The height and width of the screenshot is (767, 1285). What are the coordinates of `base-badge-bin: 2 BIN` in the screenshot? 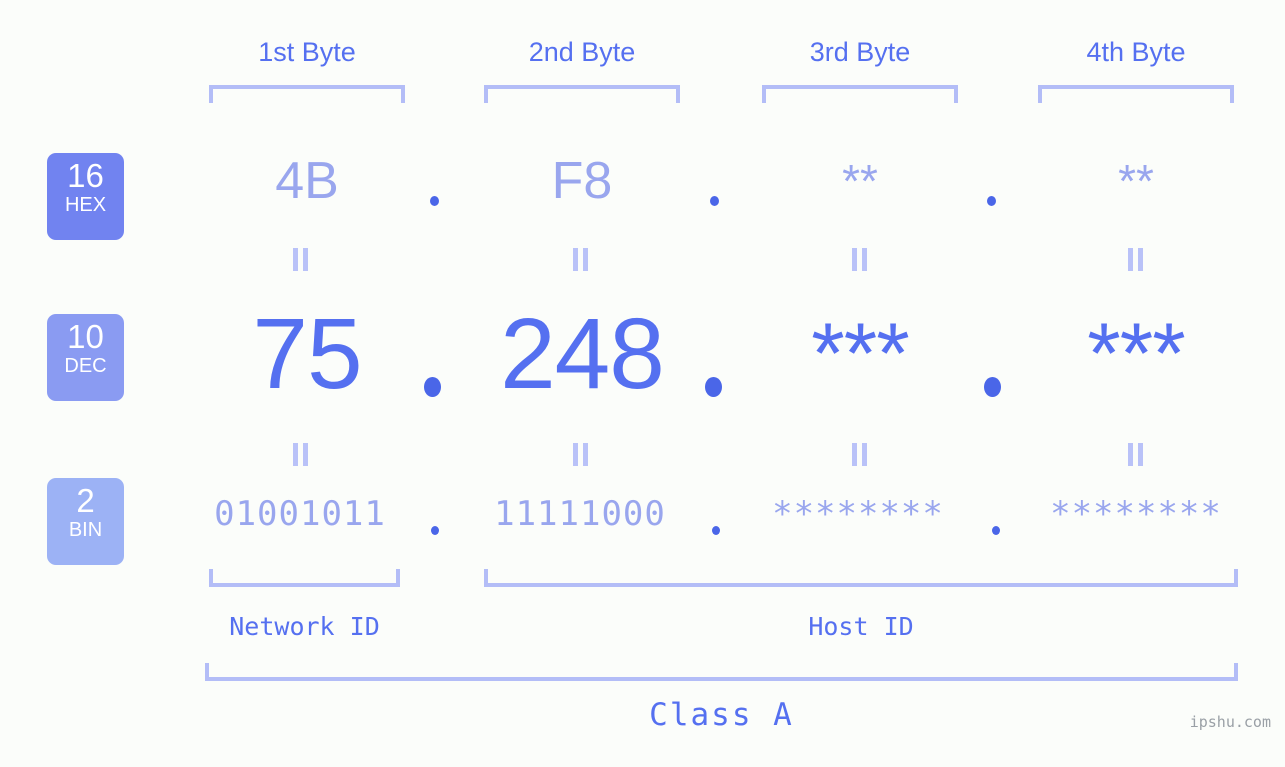 It's located at (85, 521).